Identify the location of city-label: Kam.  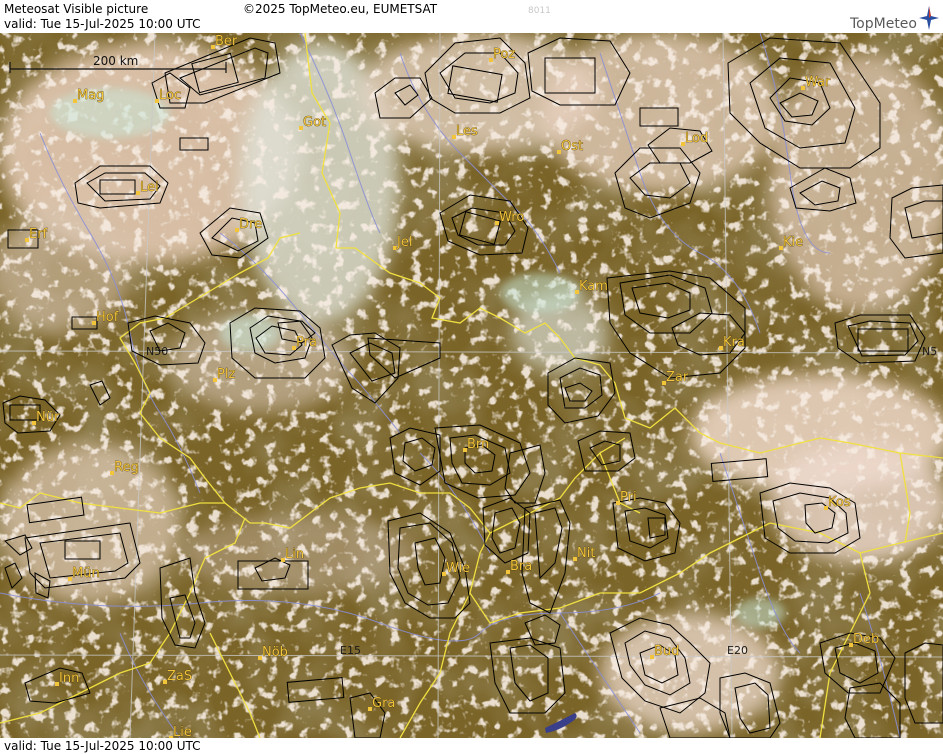
(593, 286).